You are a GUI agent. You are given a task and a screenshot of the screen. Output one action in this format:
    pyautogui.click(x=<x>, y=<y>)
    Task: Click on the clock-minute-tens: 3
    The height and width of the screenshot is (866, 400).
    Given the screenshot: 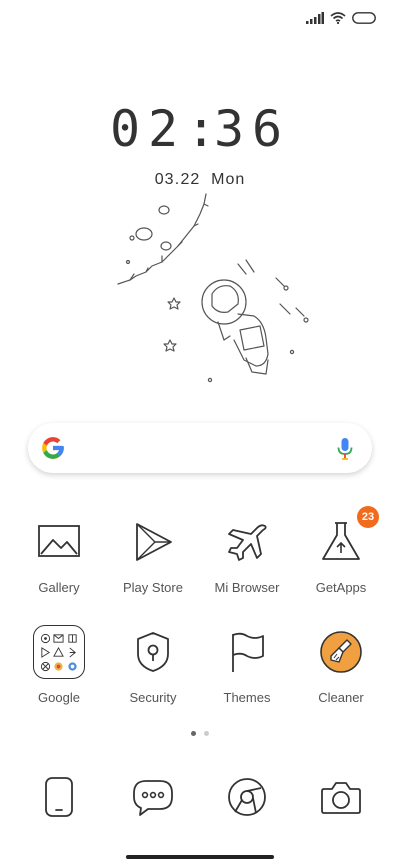 What is the action you would take?
    pyautogui.click(x=234, y=129)
    